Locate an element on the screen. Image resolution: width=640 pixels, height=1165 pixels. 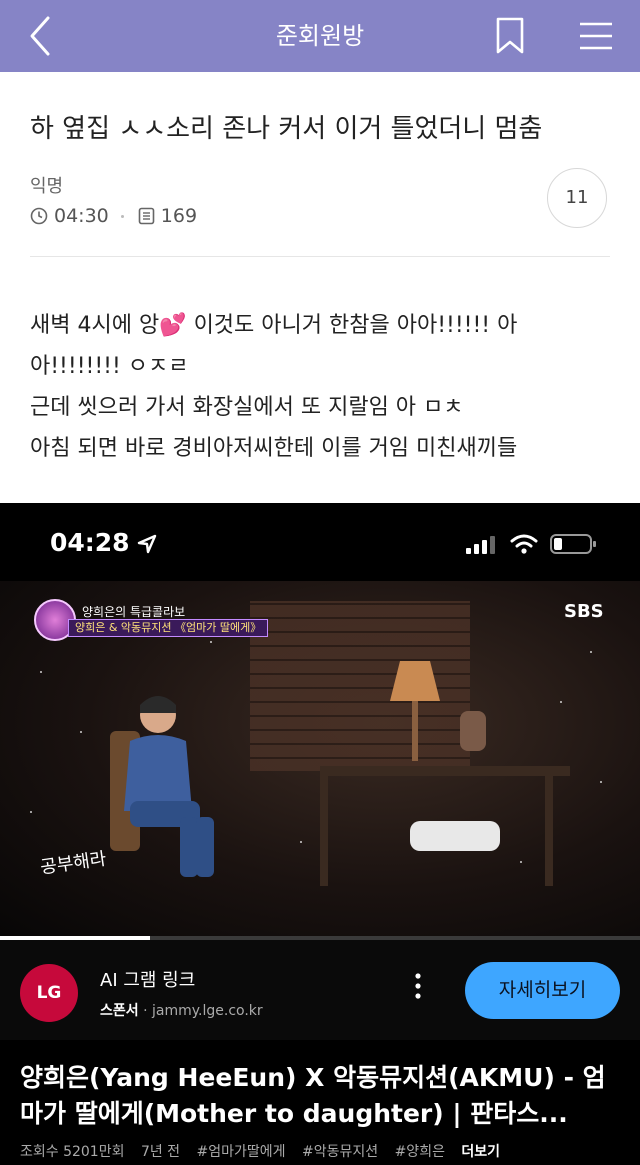
video-caption-1: 양희은의 특급콜라보 is located at coordinates (134, 612).